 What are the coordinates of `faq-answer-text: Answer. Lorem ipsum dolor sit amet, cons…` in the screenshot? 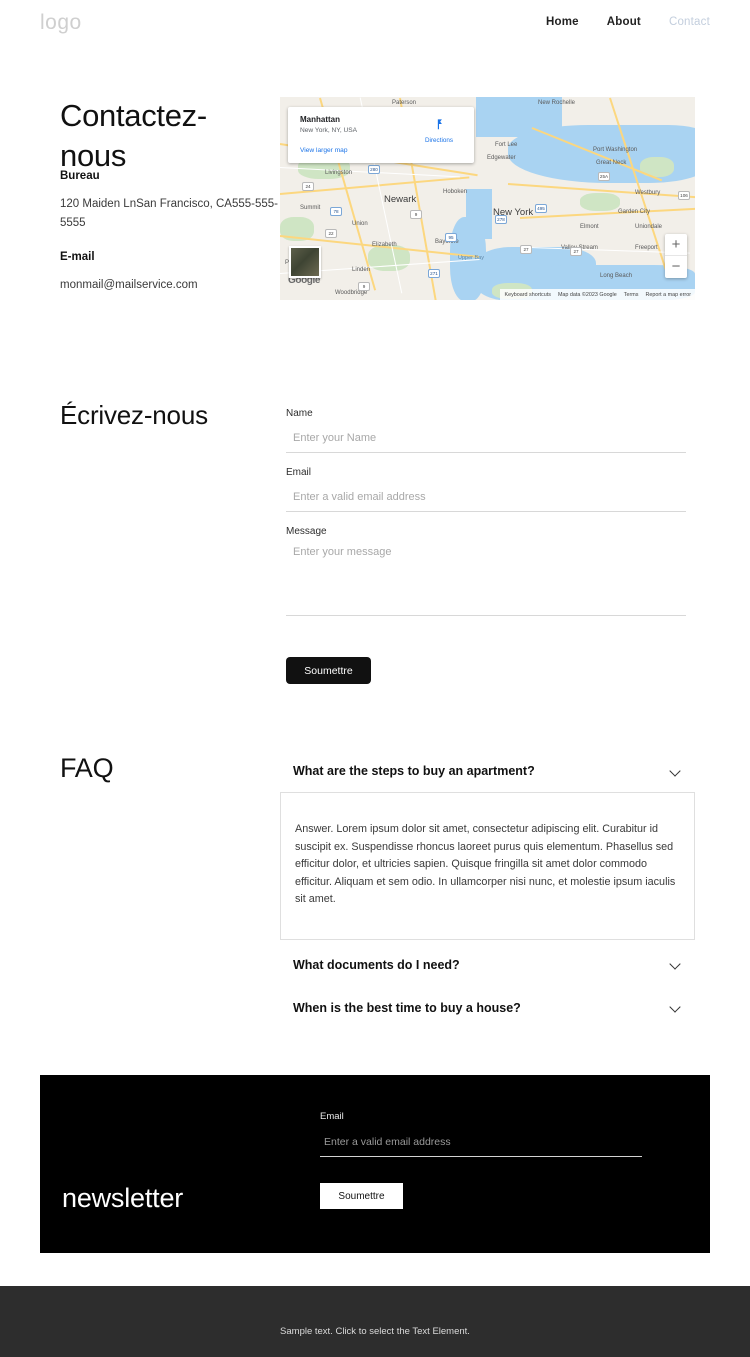 It's located at (485, 864).